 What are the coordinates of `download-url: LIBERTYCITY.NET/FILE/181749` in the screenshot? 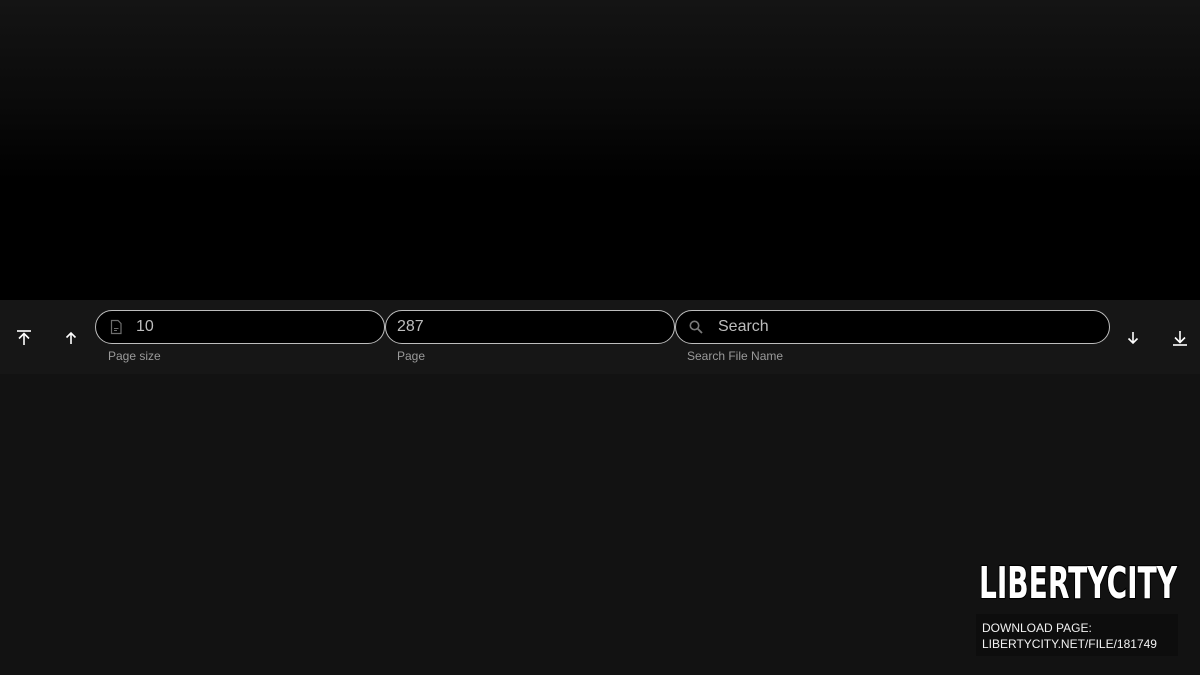 It's located at (1069, 644).